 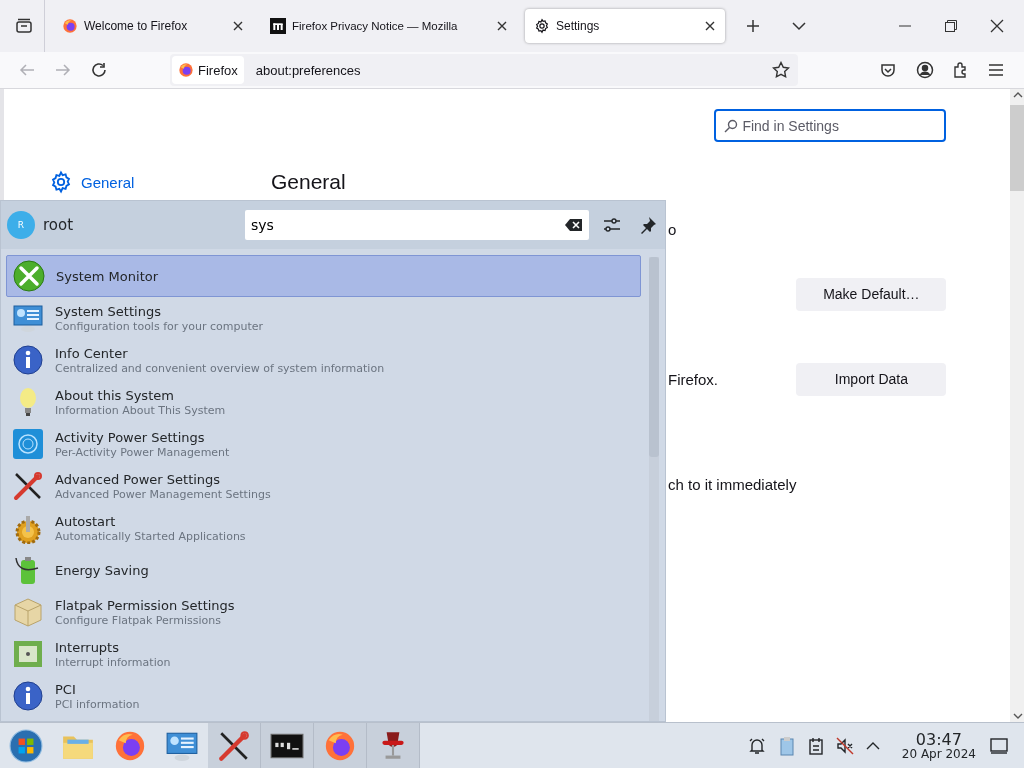 I want to click on sidebar-item: General, so click(x=160, y=182).